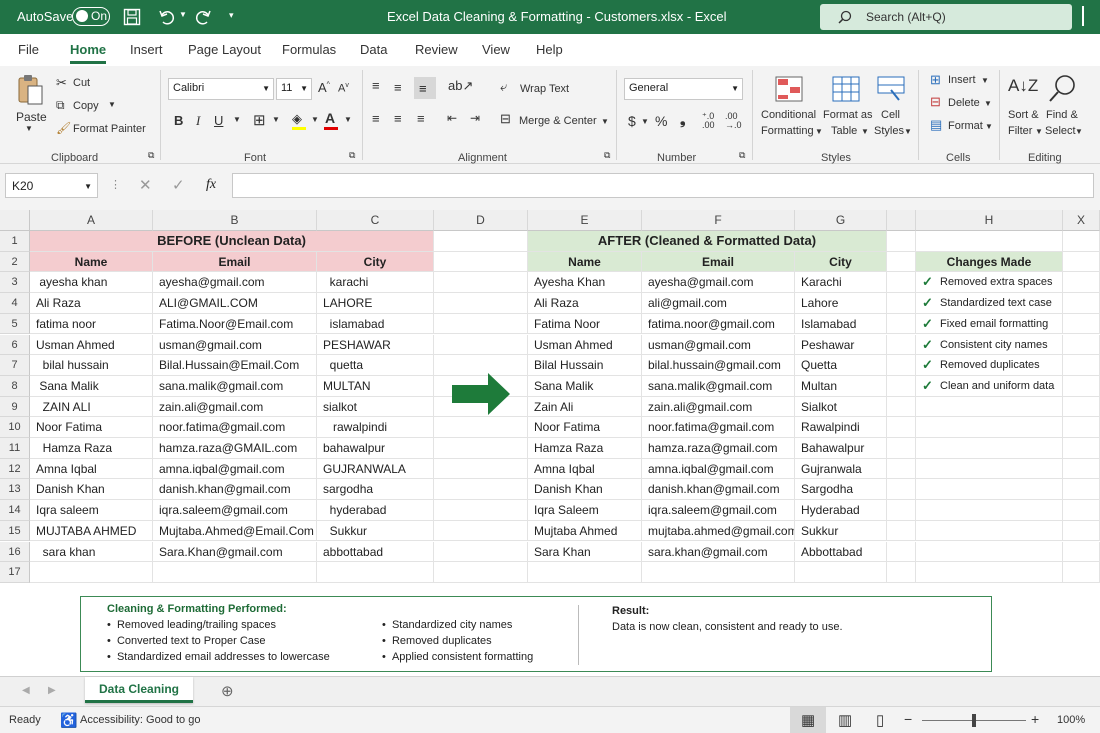 The height and width of the screenshot is (733, 1100). I want to click on conditional-formatting-label-2: Formatting, so click(787, 131).